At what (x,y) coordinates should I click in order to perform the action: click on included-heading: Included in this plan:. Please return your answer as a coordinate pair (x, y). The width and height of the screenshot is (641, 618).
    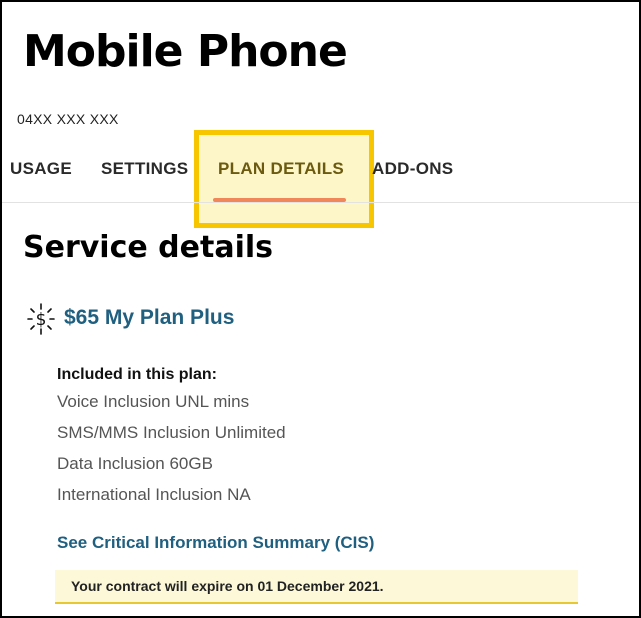
    Looking at the image, I should click on (137, 374).